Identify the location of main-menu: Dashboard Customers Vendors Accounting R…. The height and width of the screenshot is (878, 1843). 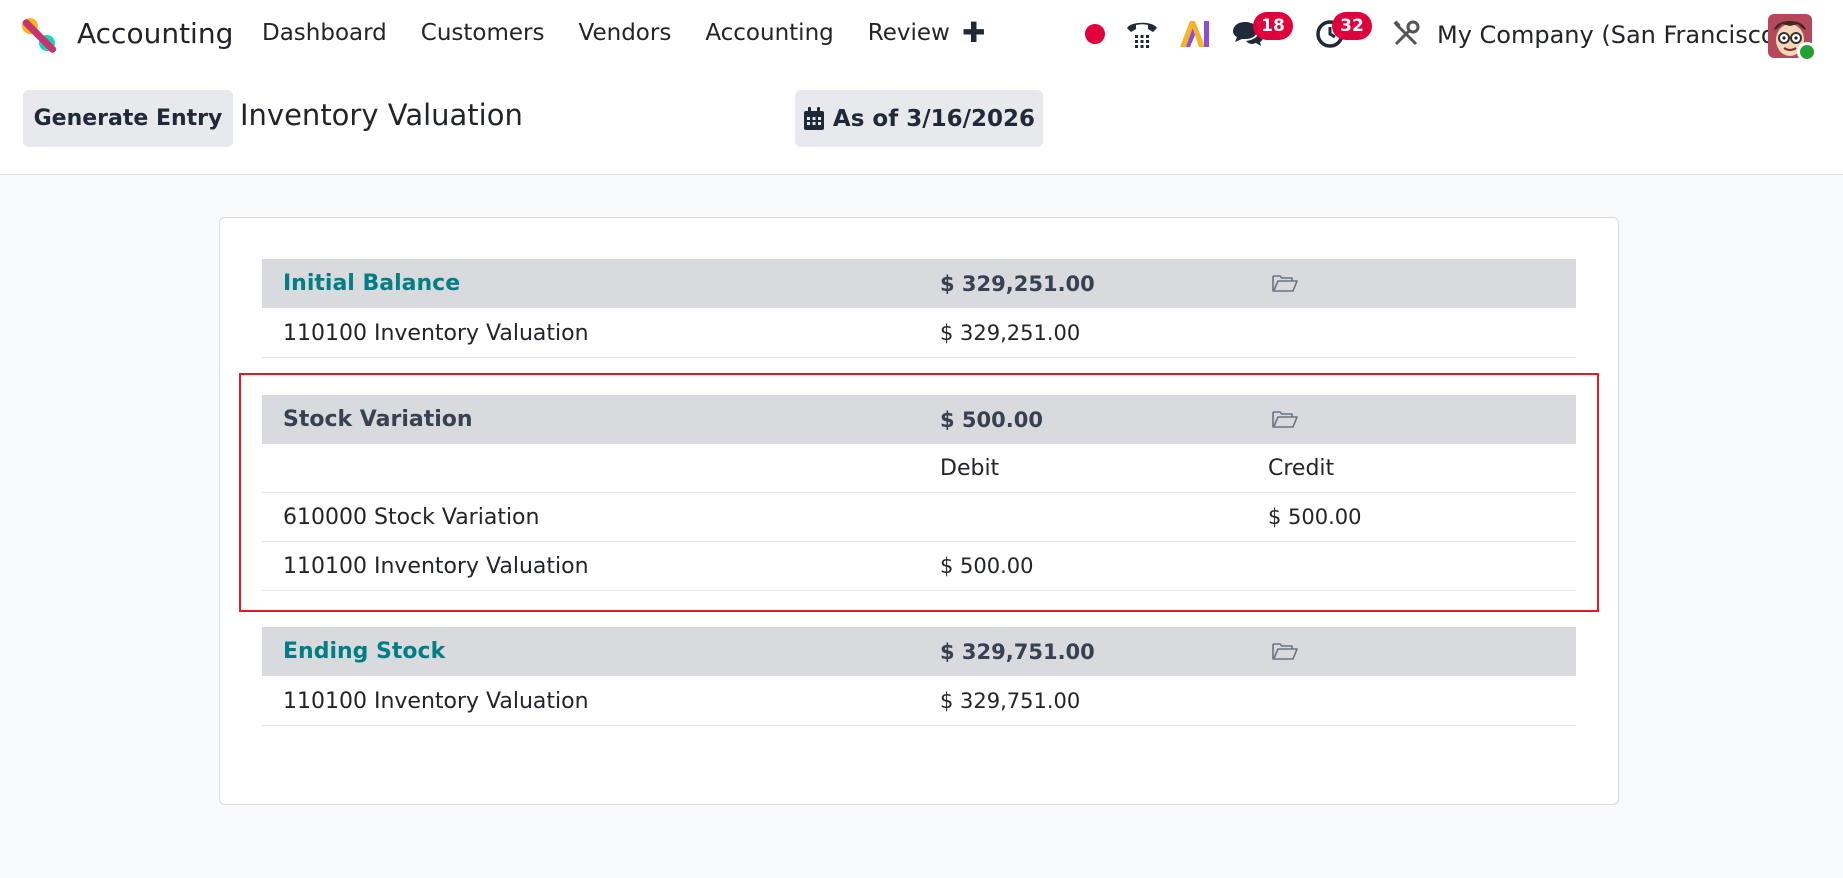
(623, 33).